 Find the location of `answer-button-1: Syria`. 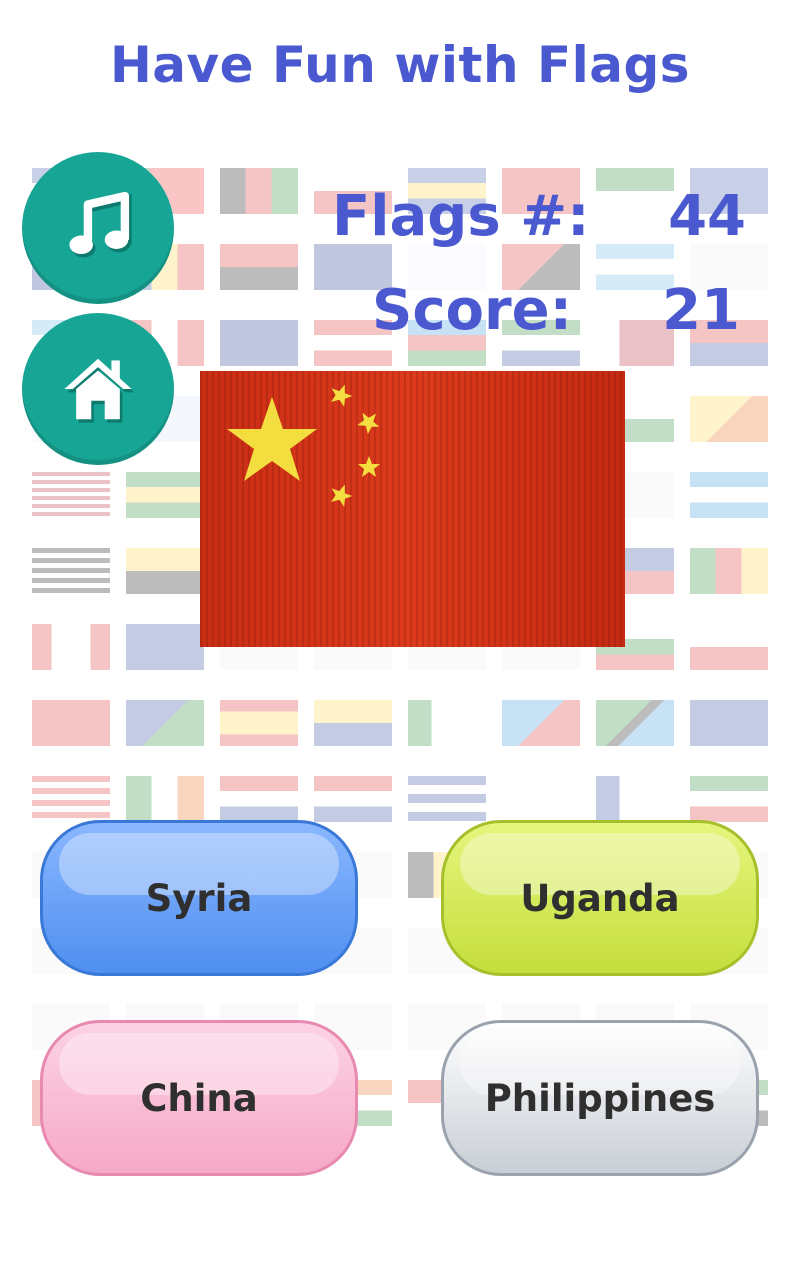

answer-button-1: Syria is located at coordinates (199, 898).